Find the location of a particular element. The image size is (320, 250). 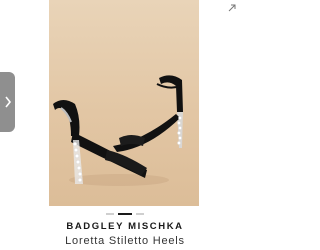

carousel-prev-button is located at coordinates (7, 102).